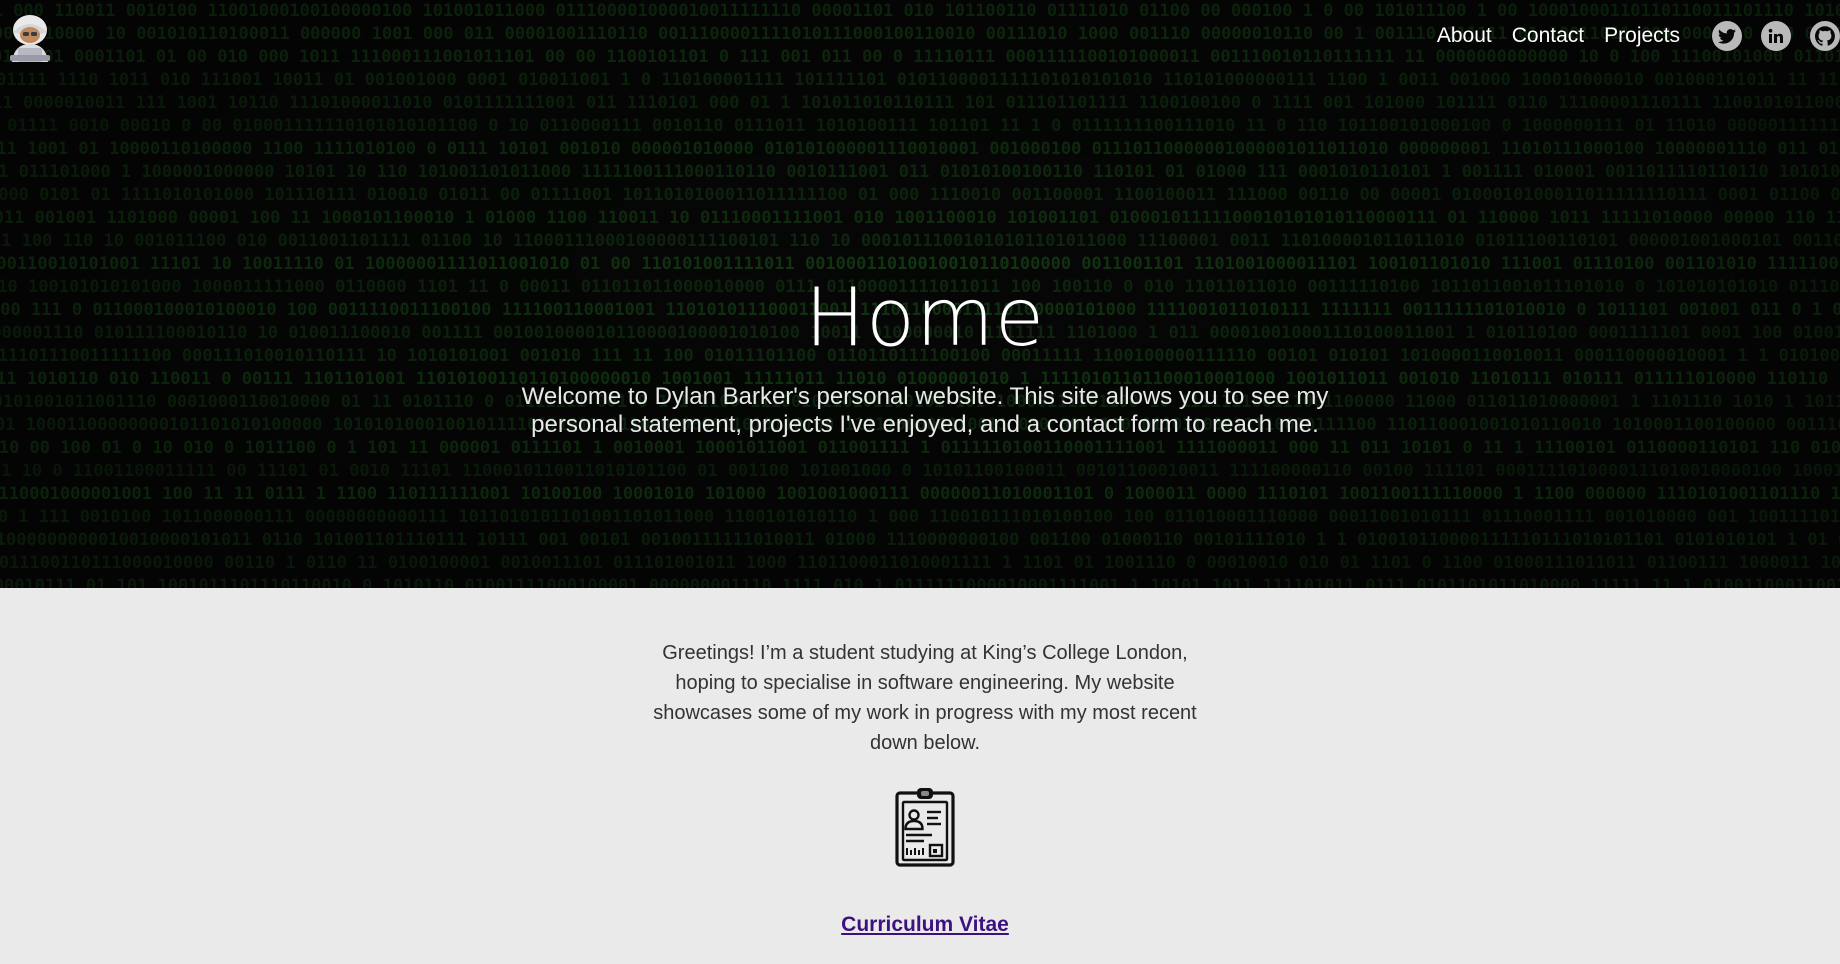 The width and height of the screenshot is (1840, 964). I want to click on nav-link-contact: Contact, so click(1548, 36).